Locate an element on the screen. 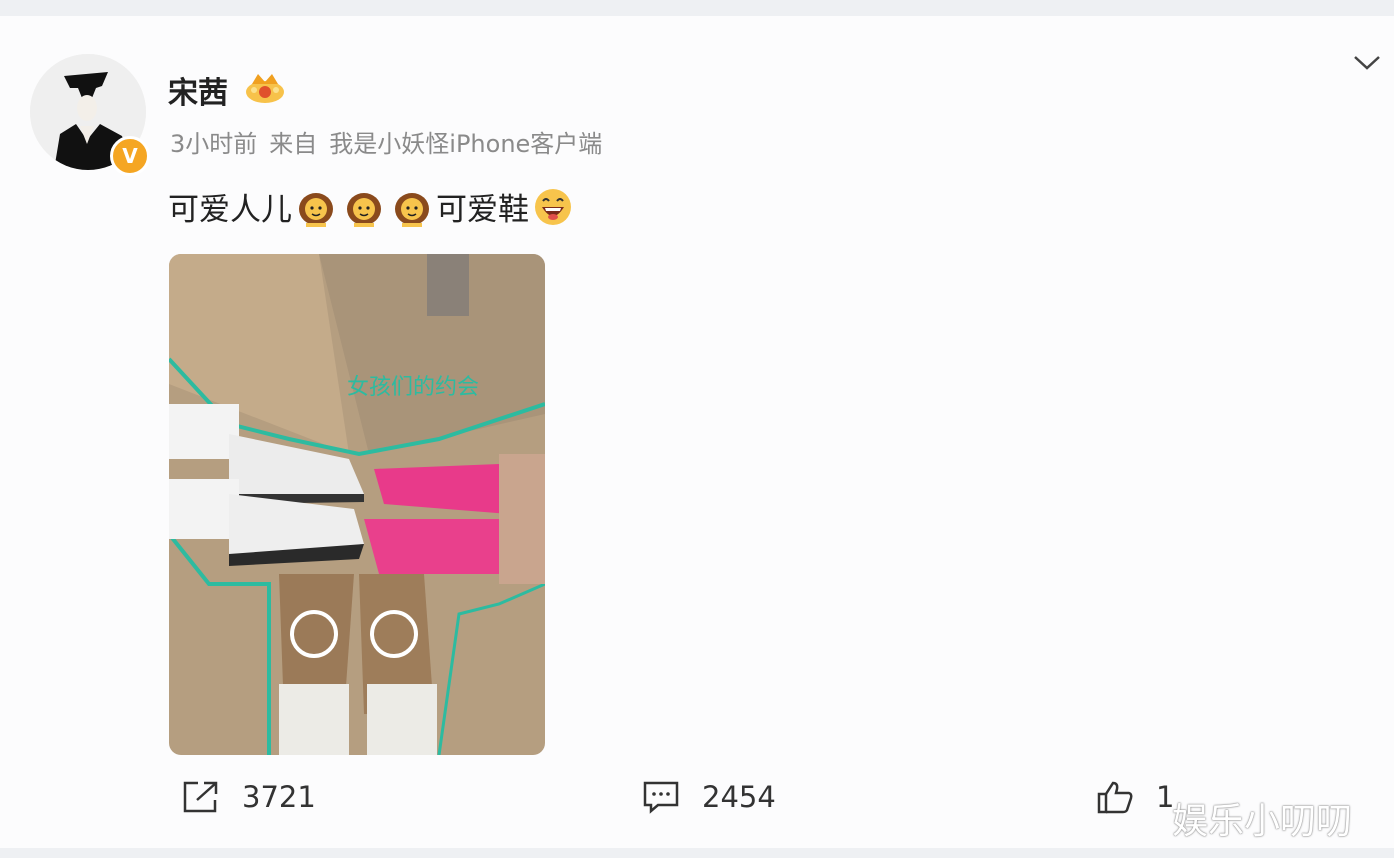  image-caption: 女孩们的约会 is located at coordinates (413, 387).